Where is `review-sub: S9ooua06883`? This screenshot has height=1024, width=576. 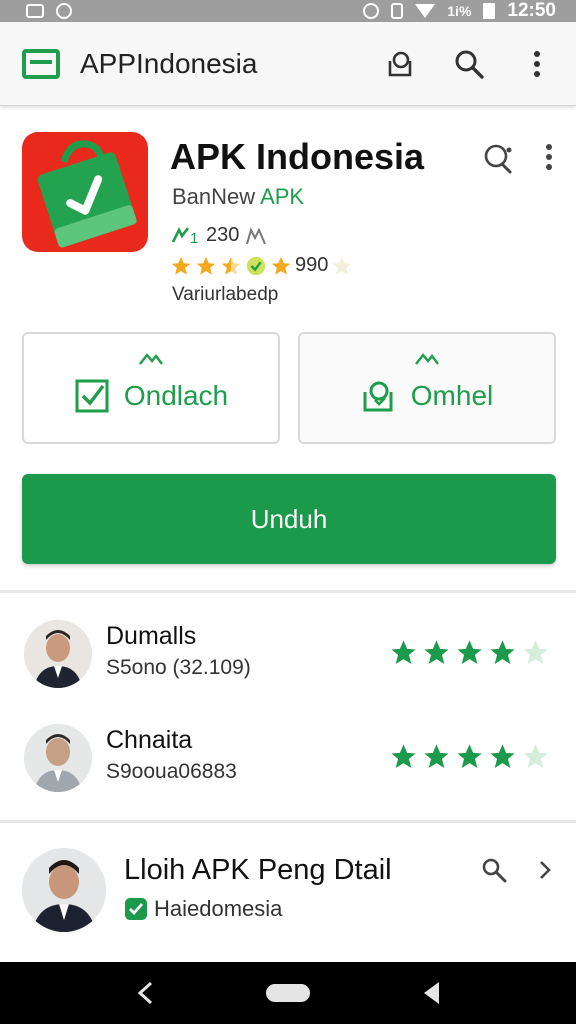
review-sub: S9ooua06883 is located at coordinates (171, 771).